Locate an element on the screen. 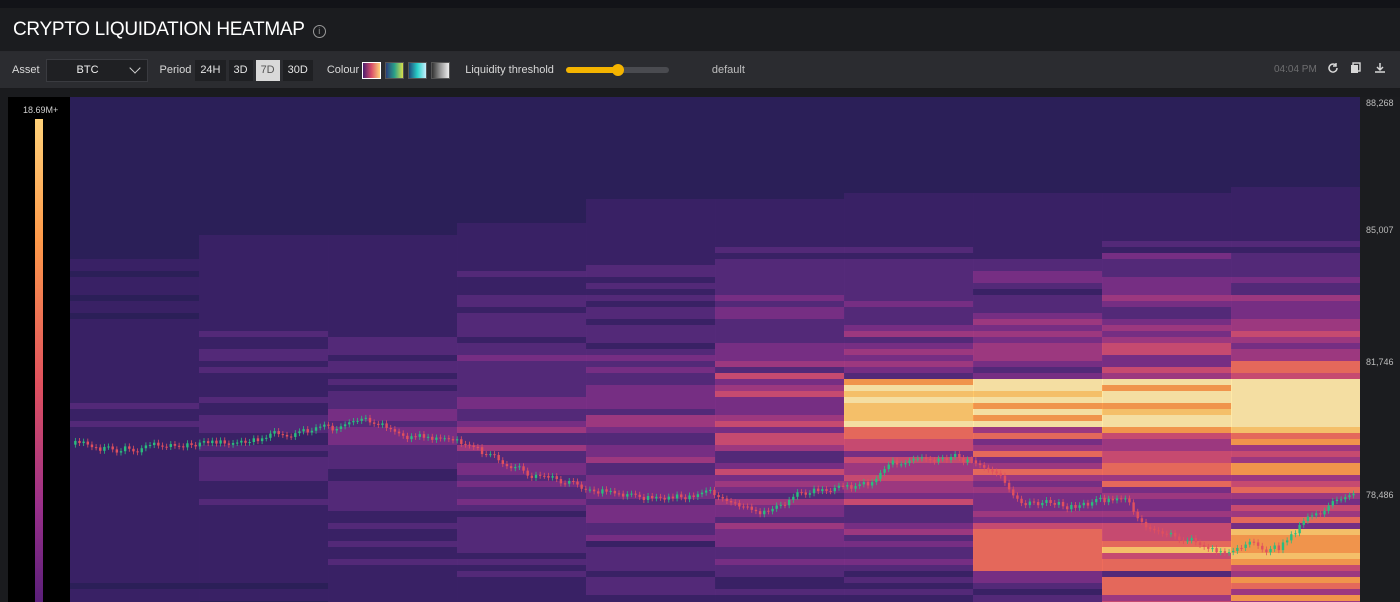 The width and height of the screenshot is (1400, 602). period-30d-button: 30D is located at coordinates (297, 70).